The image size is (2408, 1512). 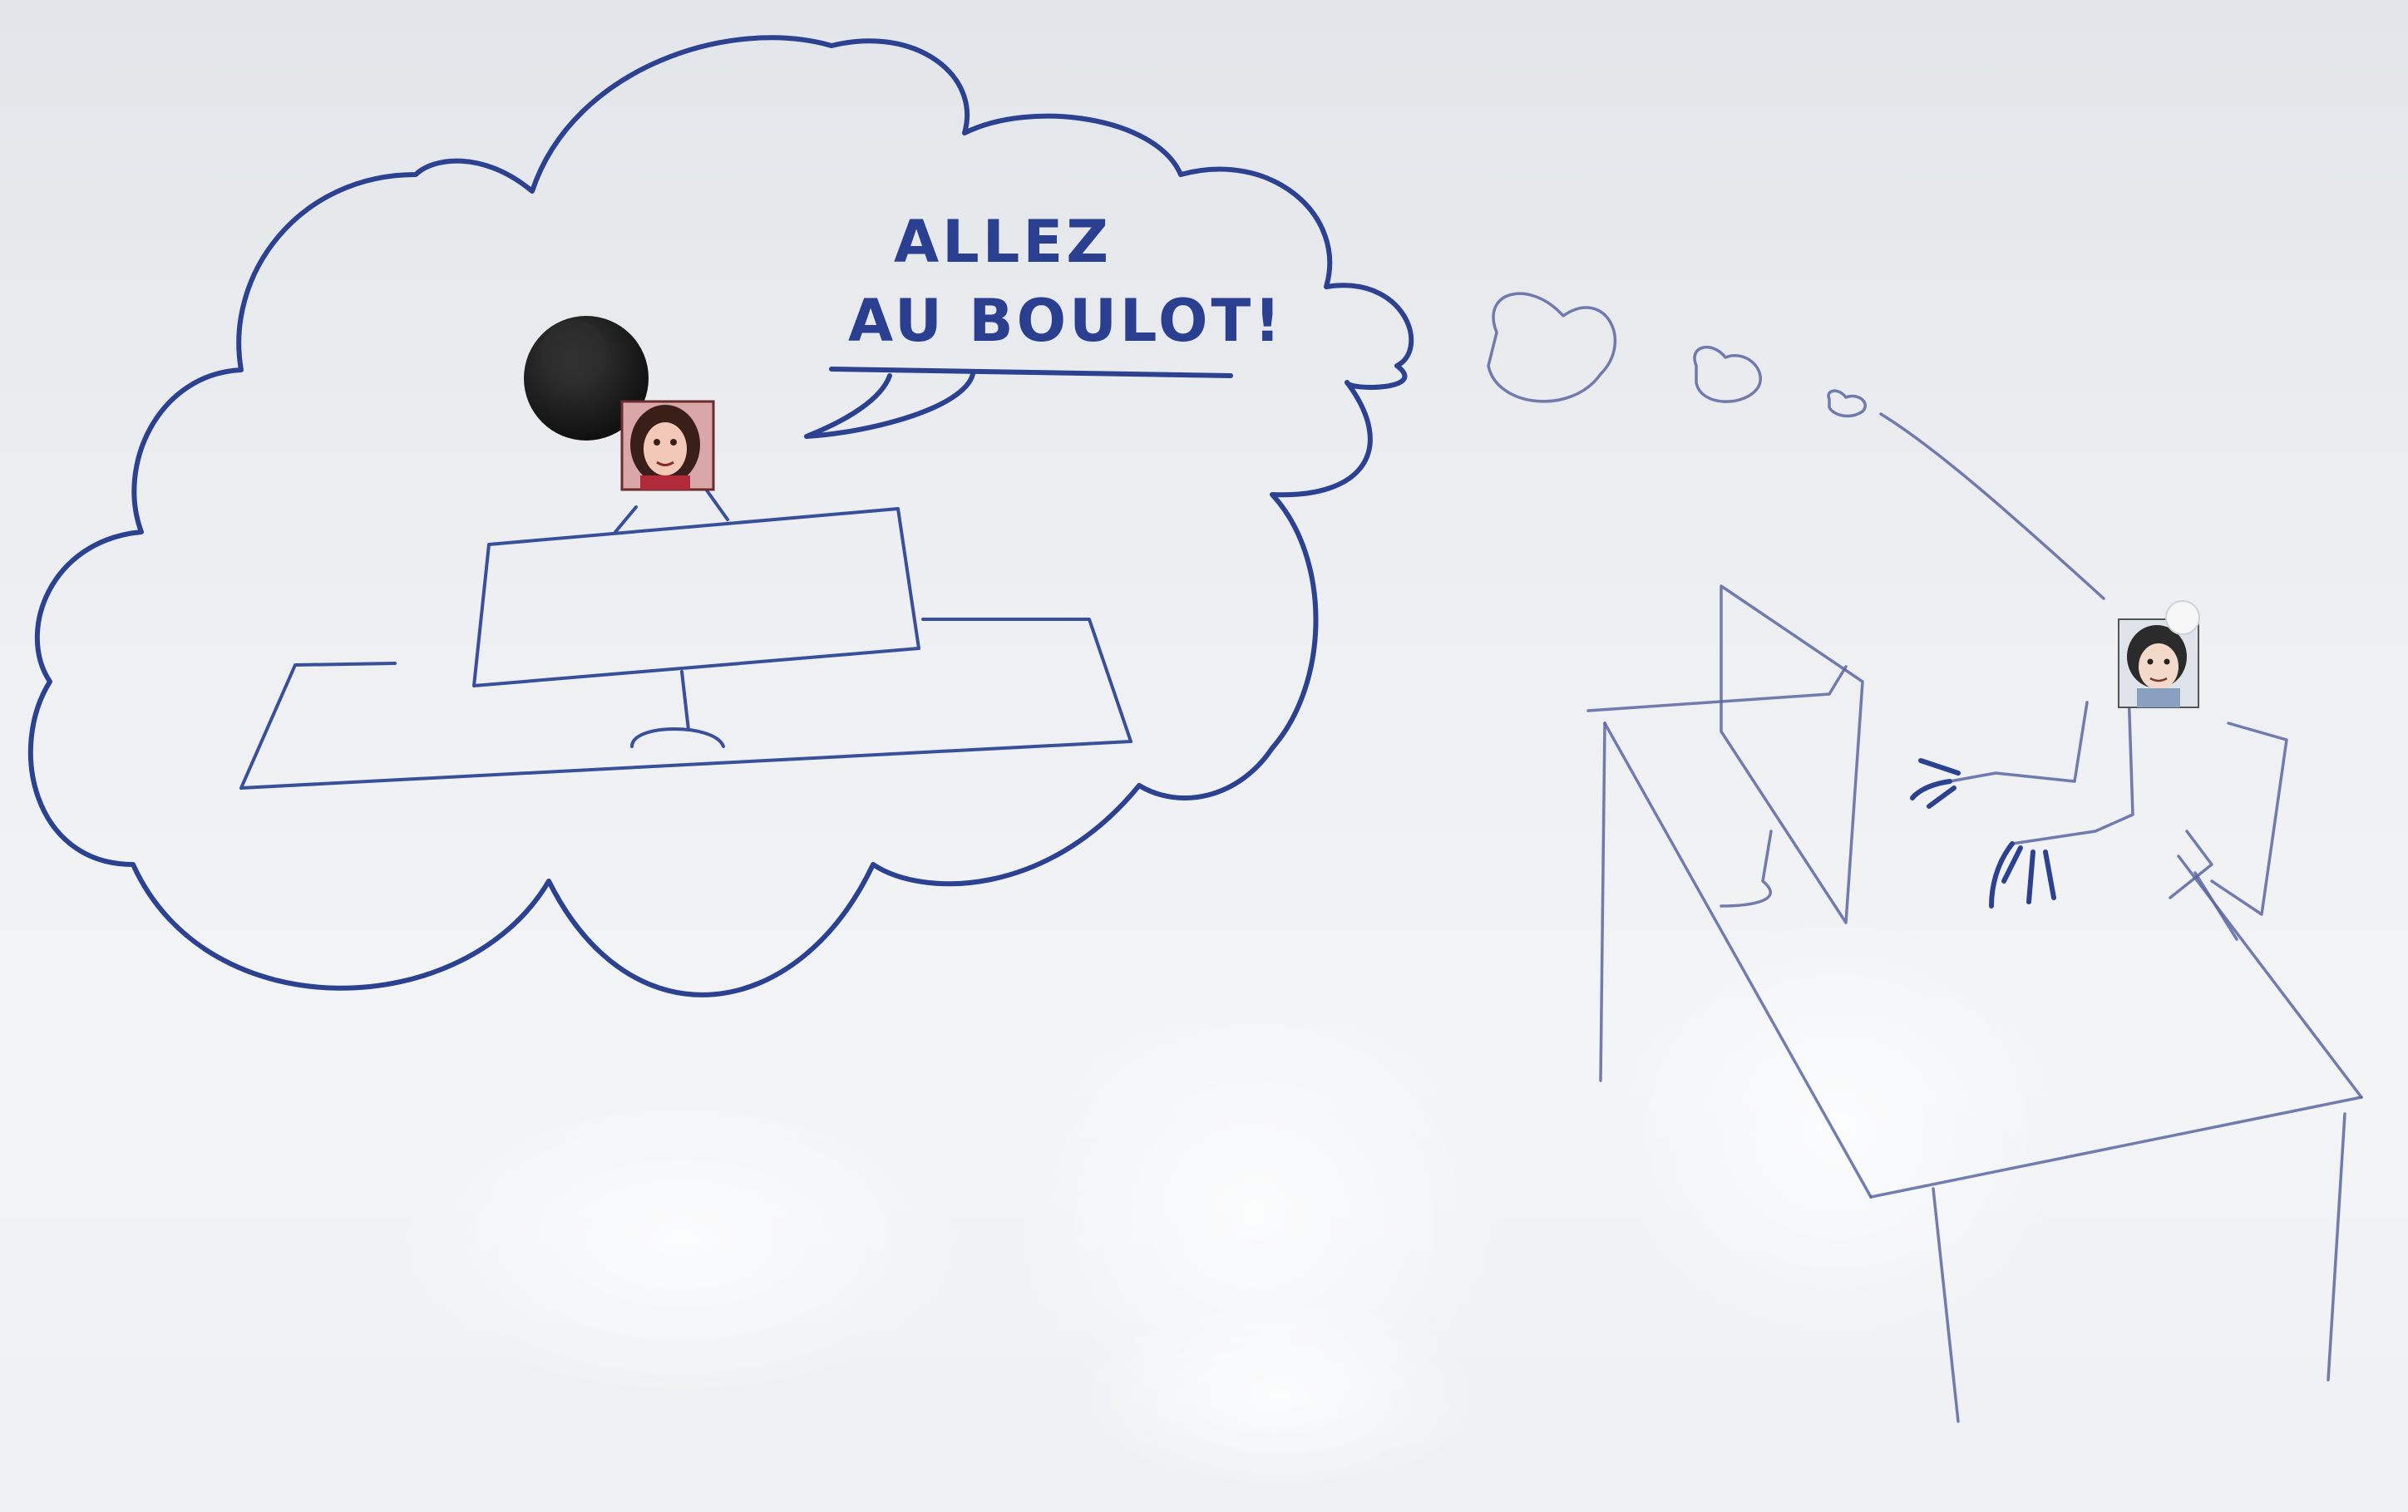 What do you see at coordinates (668, 446) in the screenshot?
I see `woman-avatar-sticker` at bounding box center [668, 446].